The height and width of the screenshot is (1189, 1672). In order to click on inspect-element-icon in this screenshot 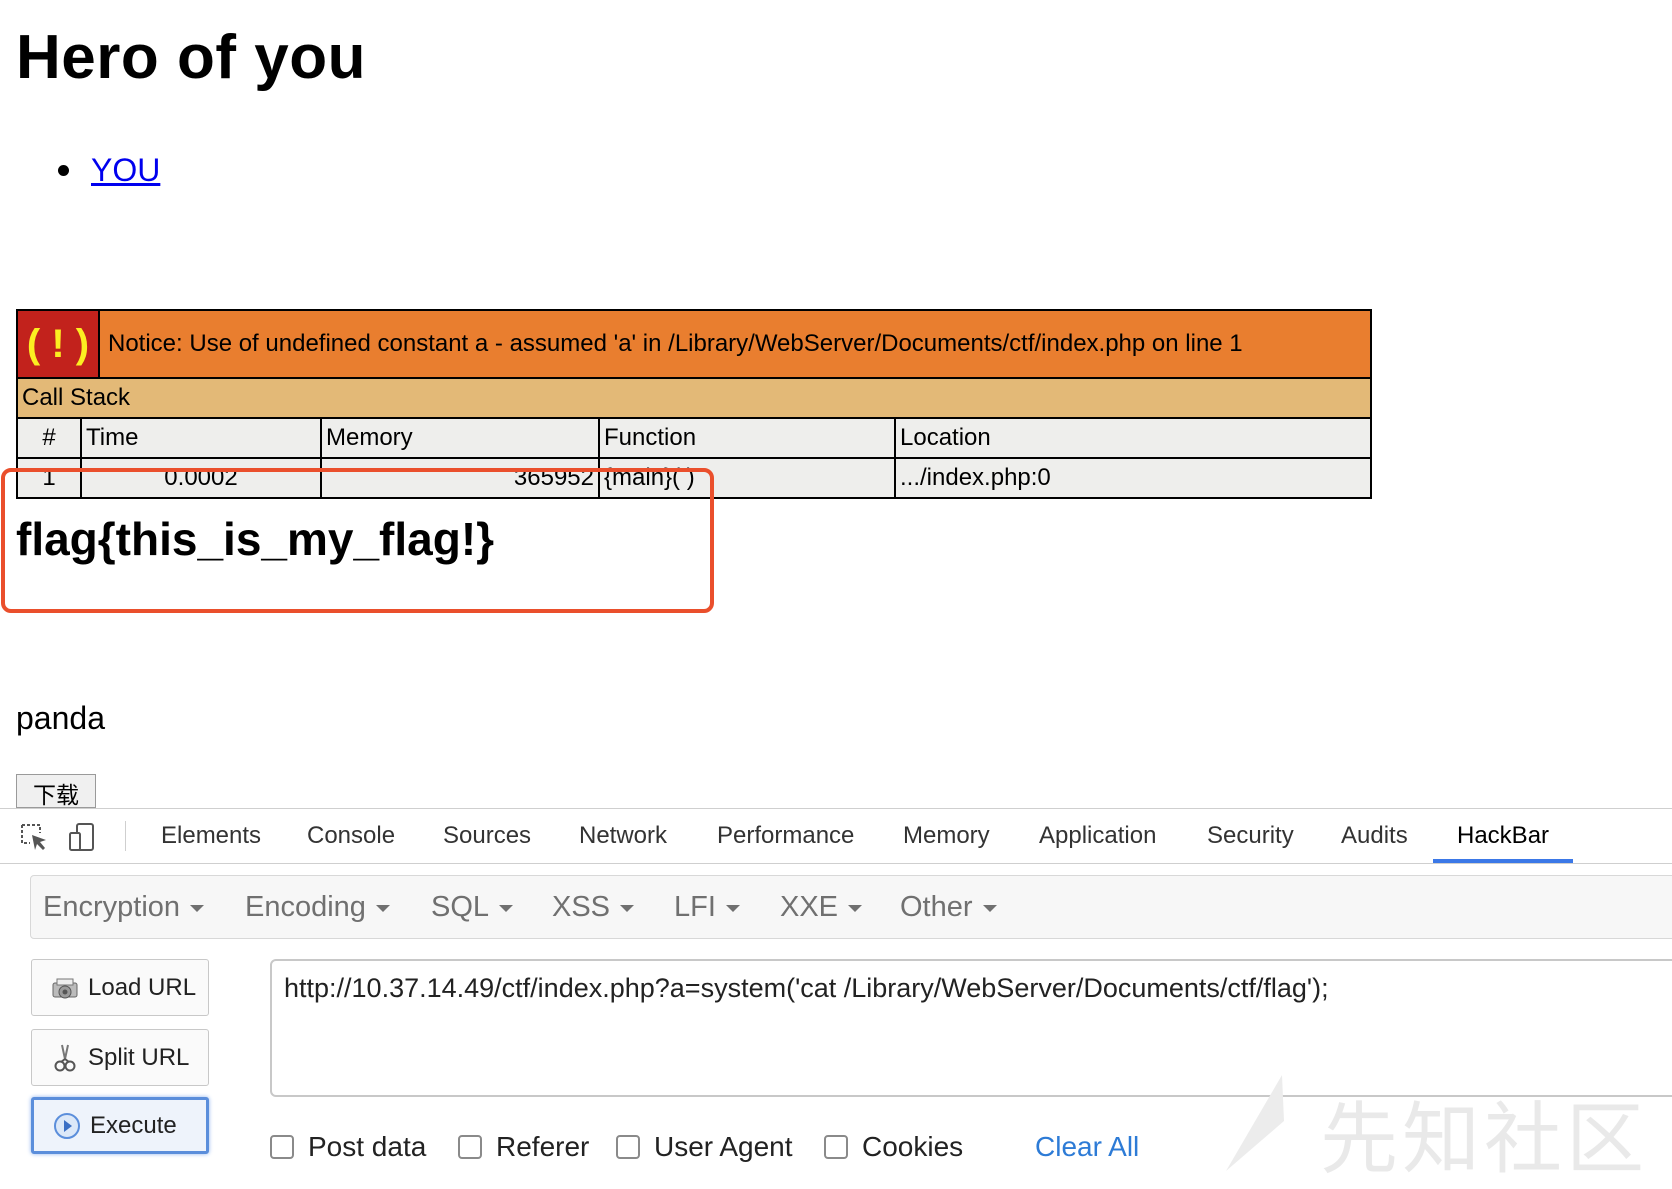, I will do `click(34, 837)`.